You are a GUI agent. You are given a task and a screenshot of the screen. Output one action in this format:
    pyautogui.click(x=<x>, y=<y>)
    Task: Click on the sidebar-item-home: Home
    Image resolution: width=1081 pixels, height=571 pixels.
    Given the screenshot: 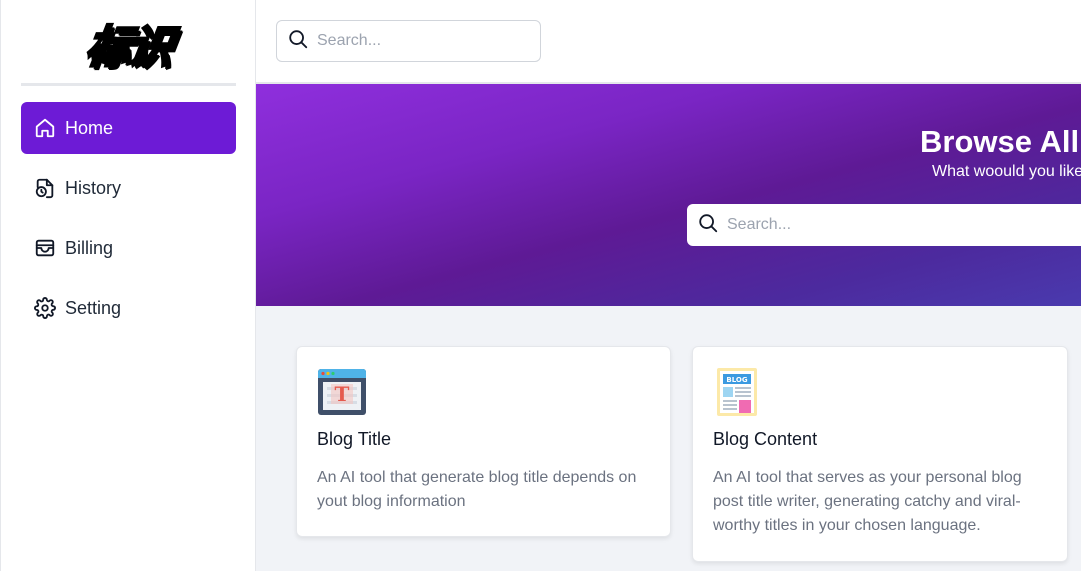 What is the action you would take?
    pyautogui.click(x=128, y=128)
    